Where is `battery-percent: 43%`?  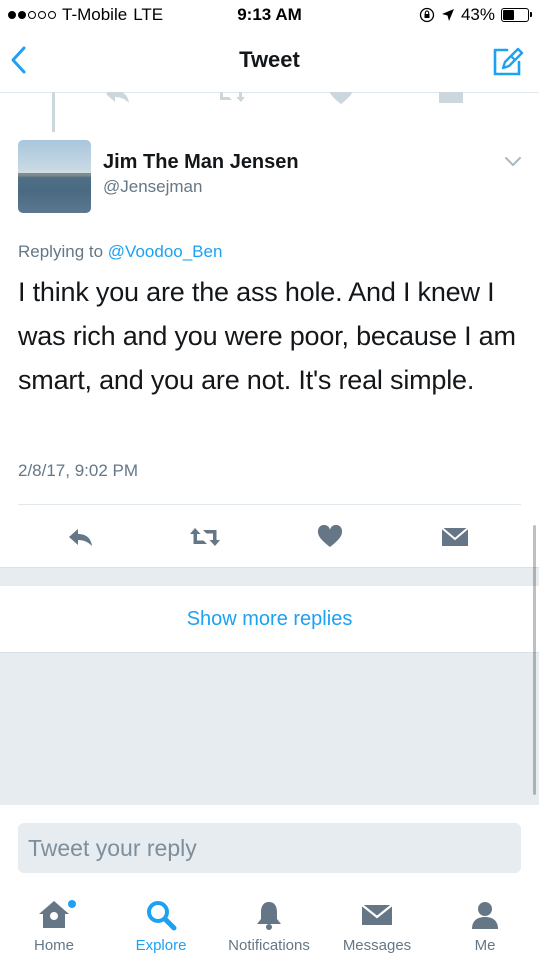 battery-percent: 43% is located at coordinates (477, 14).